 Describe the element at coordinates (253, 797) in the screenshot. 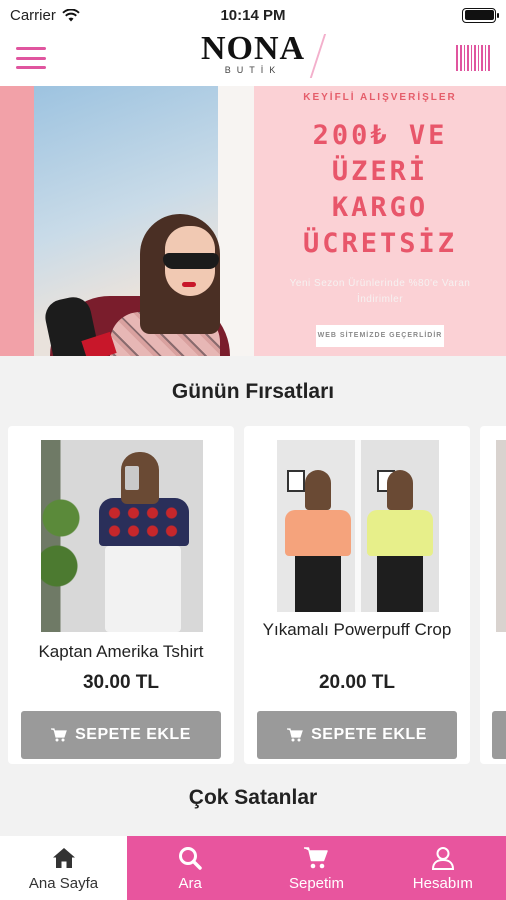

I see `section-title-bestsellers: Çok Satanlar` at that location.